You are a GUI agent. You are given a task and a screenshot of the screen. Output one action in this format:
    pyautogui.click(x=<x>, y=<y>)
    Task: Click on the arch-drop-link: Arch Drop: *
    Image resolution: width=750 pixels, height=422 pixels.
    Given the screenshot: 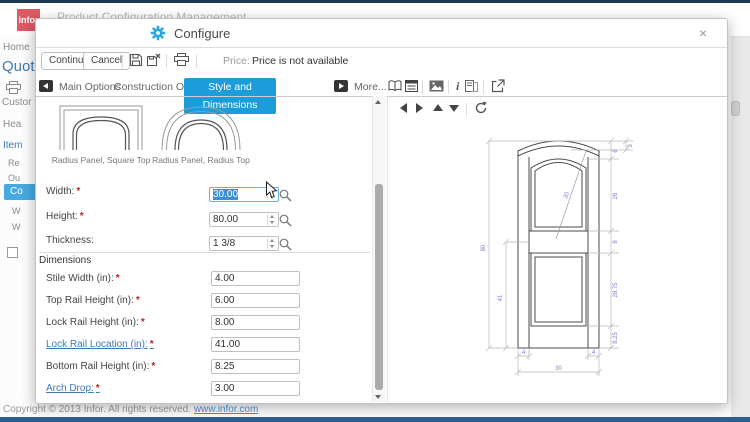 What is the action you would take?
    pyautogui.click(x=73, y=388)
    